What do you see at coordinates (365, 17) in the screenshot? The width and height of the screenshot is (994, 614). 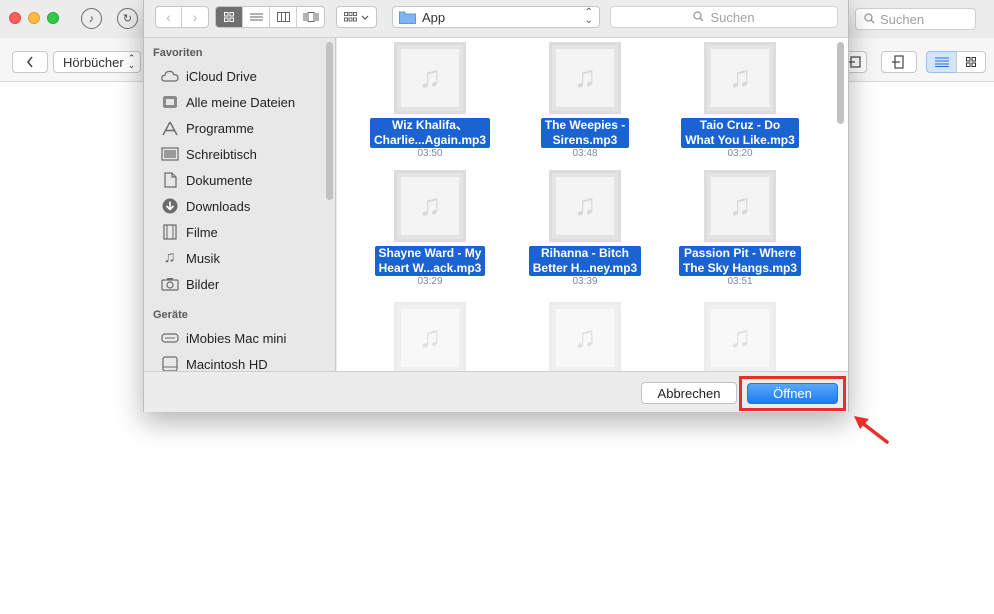 I see `chevron-down-icon` at bounding box center [365, 17].